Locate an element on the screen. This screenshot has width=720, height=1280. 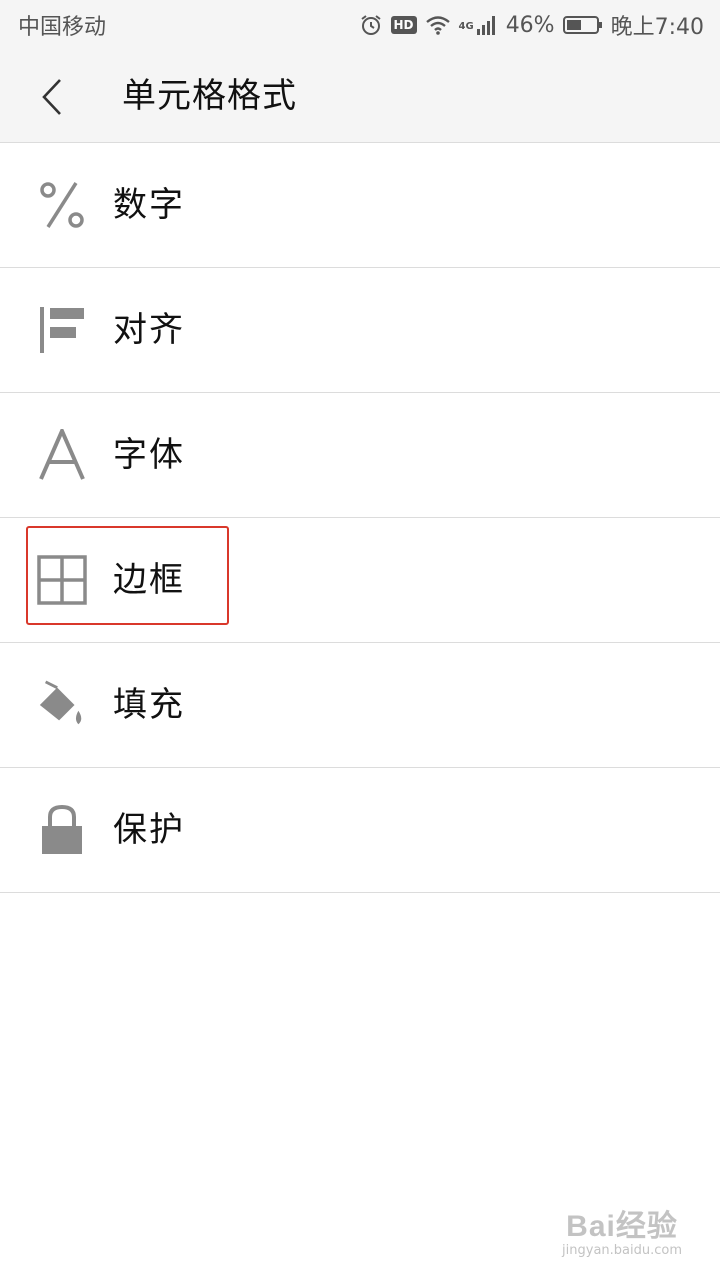
page-title: 单元格格式 is located at coordinates (209, 96).